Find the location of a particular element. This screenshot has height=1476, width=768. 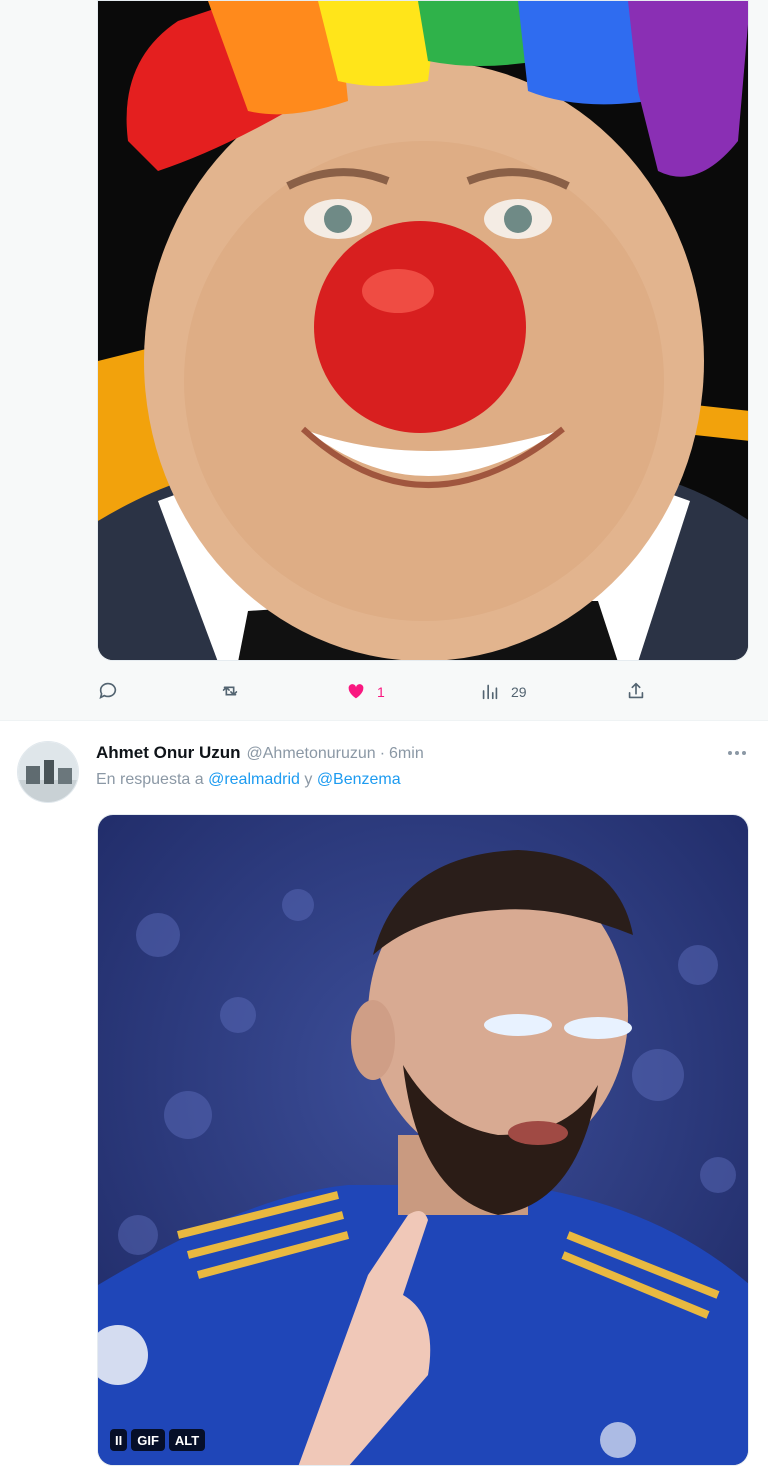

views-chart-icon is located at coordinates (490, 692).